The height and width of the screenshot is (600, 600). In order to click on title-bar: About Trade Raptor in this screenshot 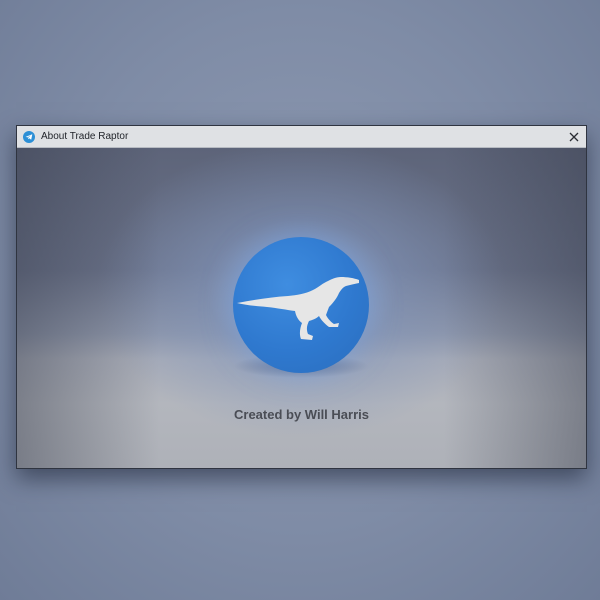, I will do `click(301, 137)`.